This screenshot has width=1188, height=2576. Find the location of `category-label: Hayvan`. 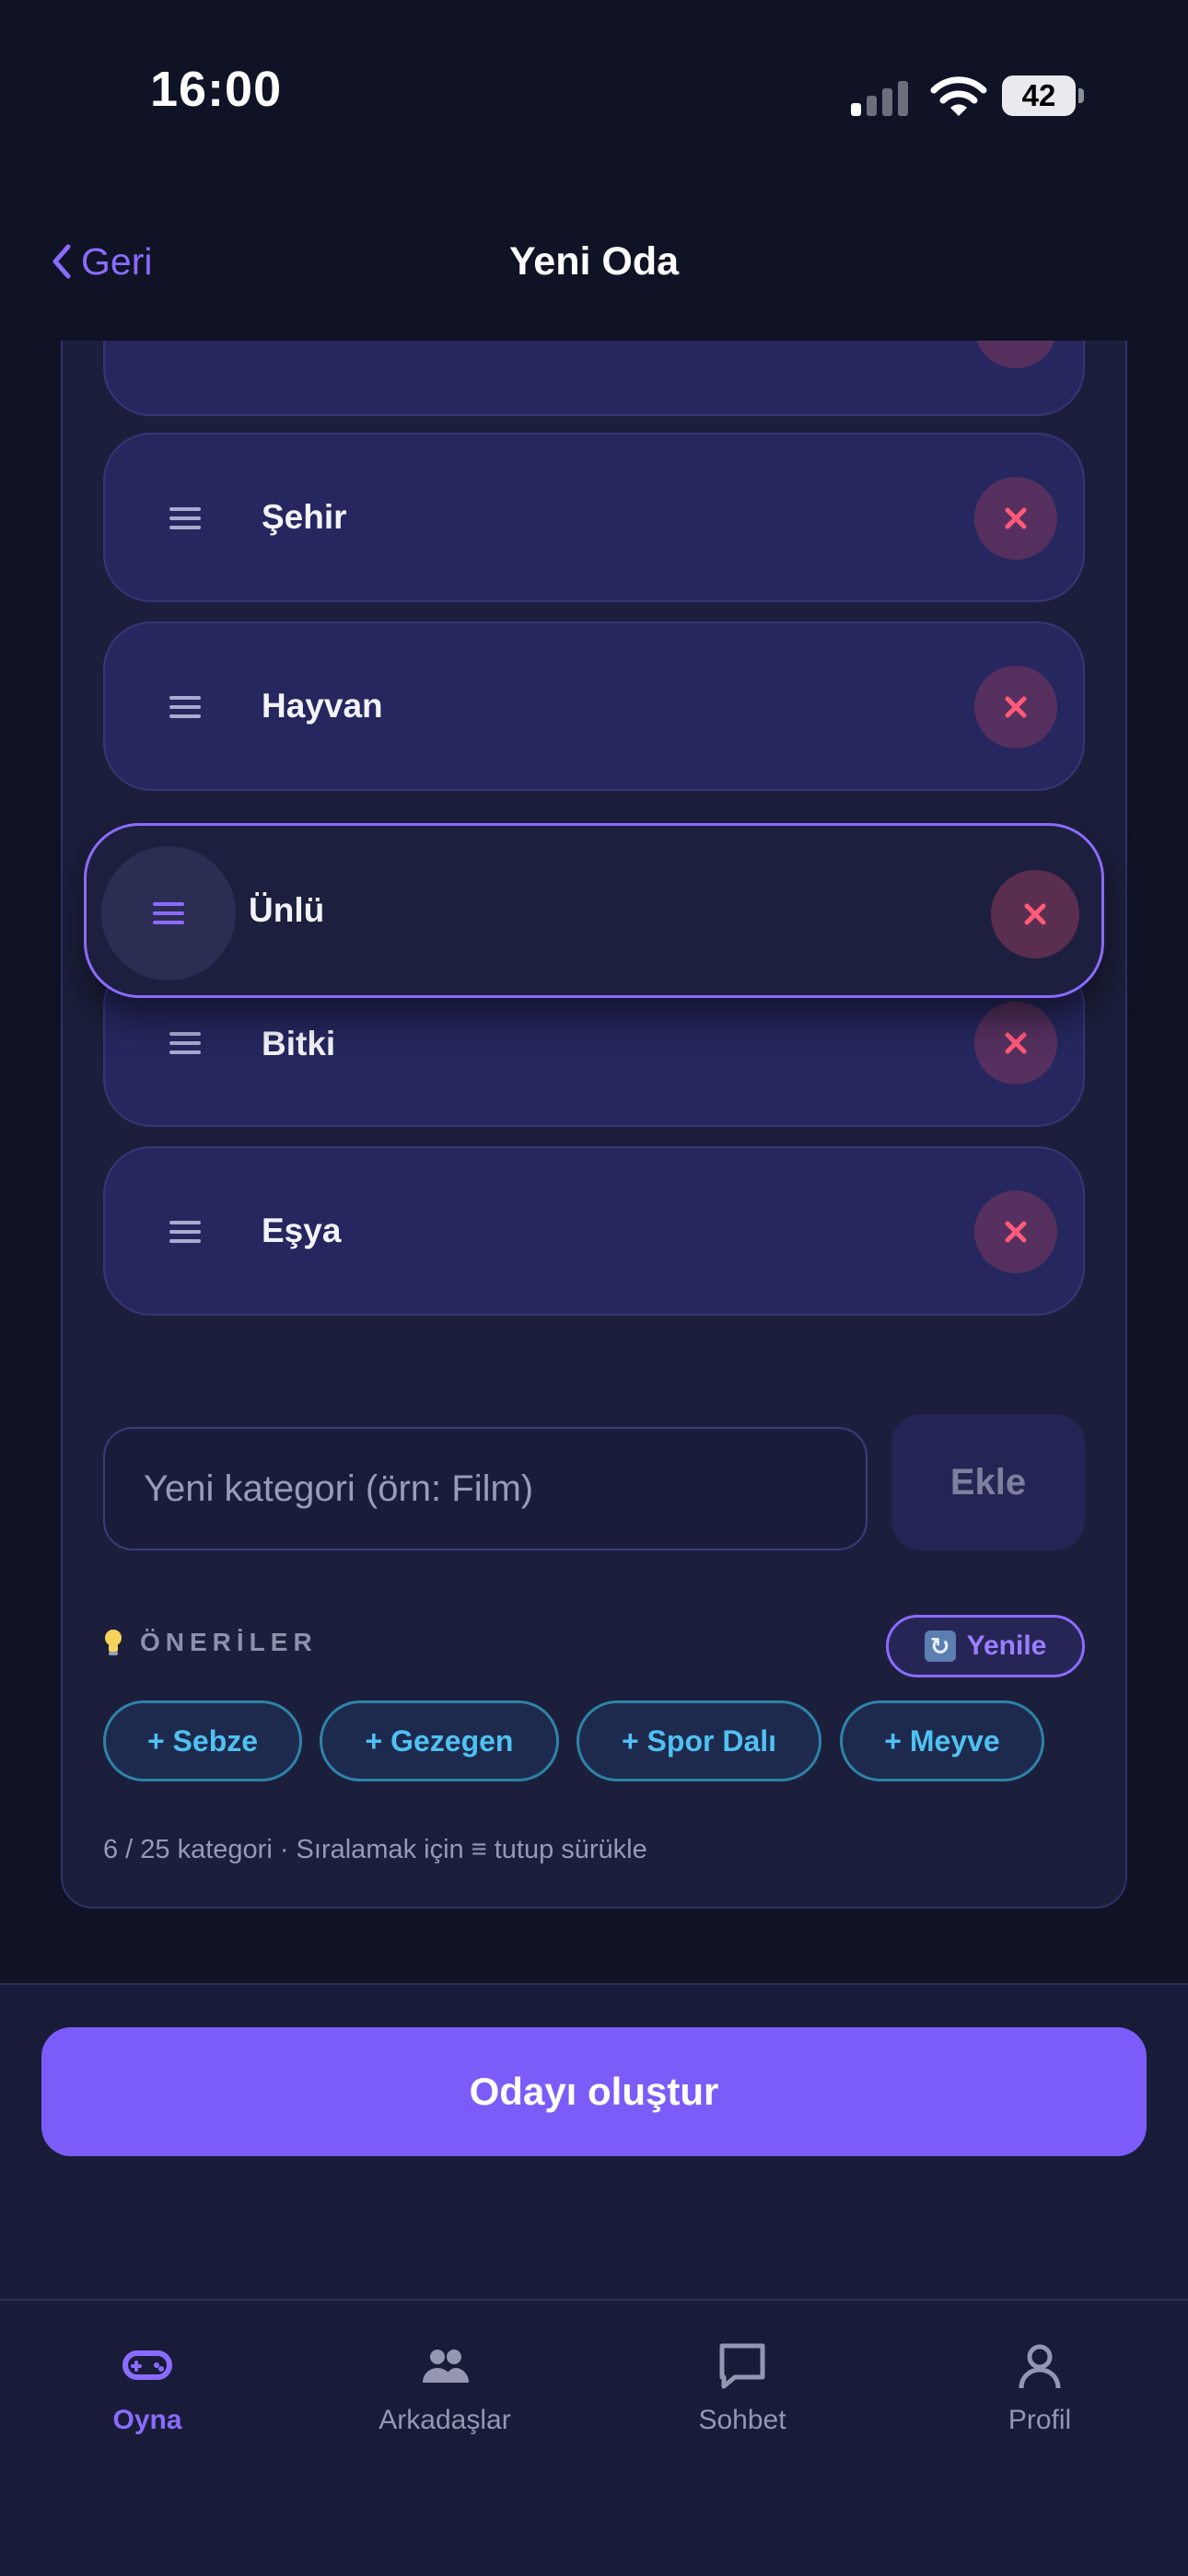

category-label: Hayvan is located at coordinates (322, 706).